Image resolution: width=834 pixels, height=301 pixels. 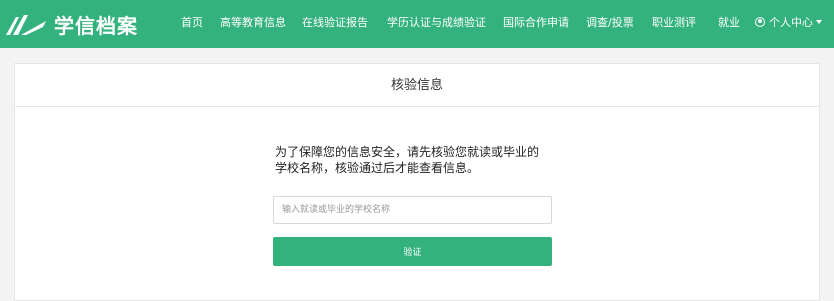 What do you see at coordinates (610, 23) in the screenshot?
I see `nav-item-survey-vote: 调查/投票` at bounding box center [610, 23].